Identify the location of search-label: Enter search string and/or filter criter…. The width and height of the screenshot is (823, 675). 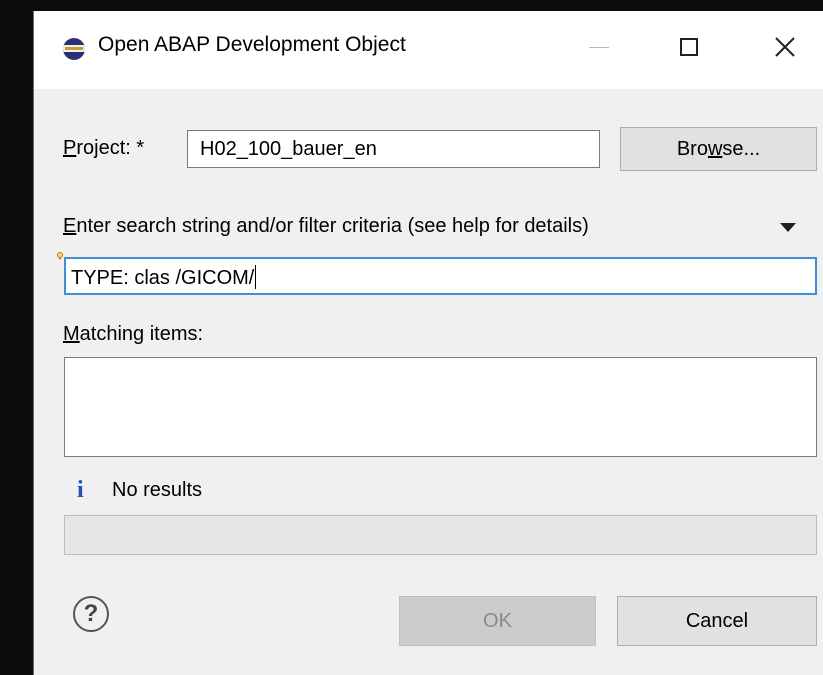
(326, 226).